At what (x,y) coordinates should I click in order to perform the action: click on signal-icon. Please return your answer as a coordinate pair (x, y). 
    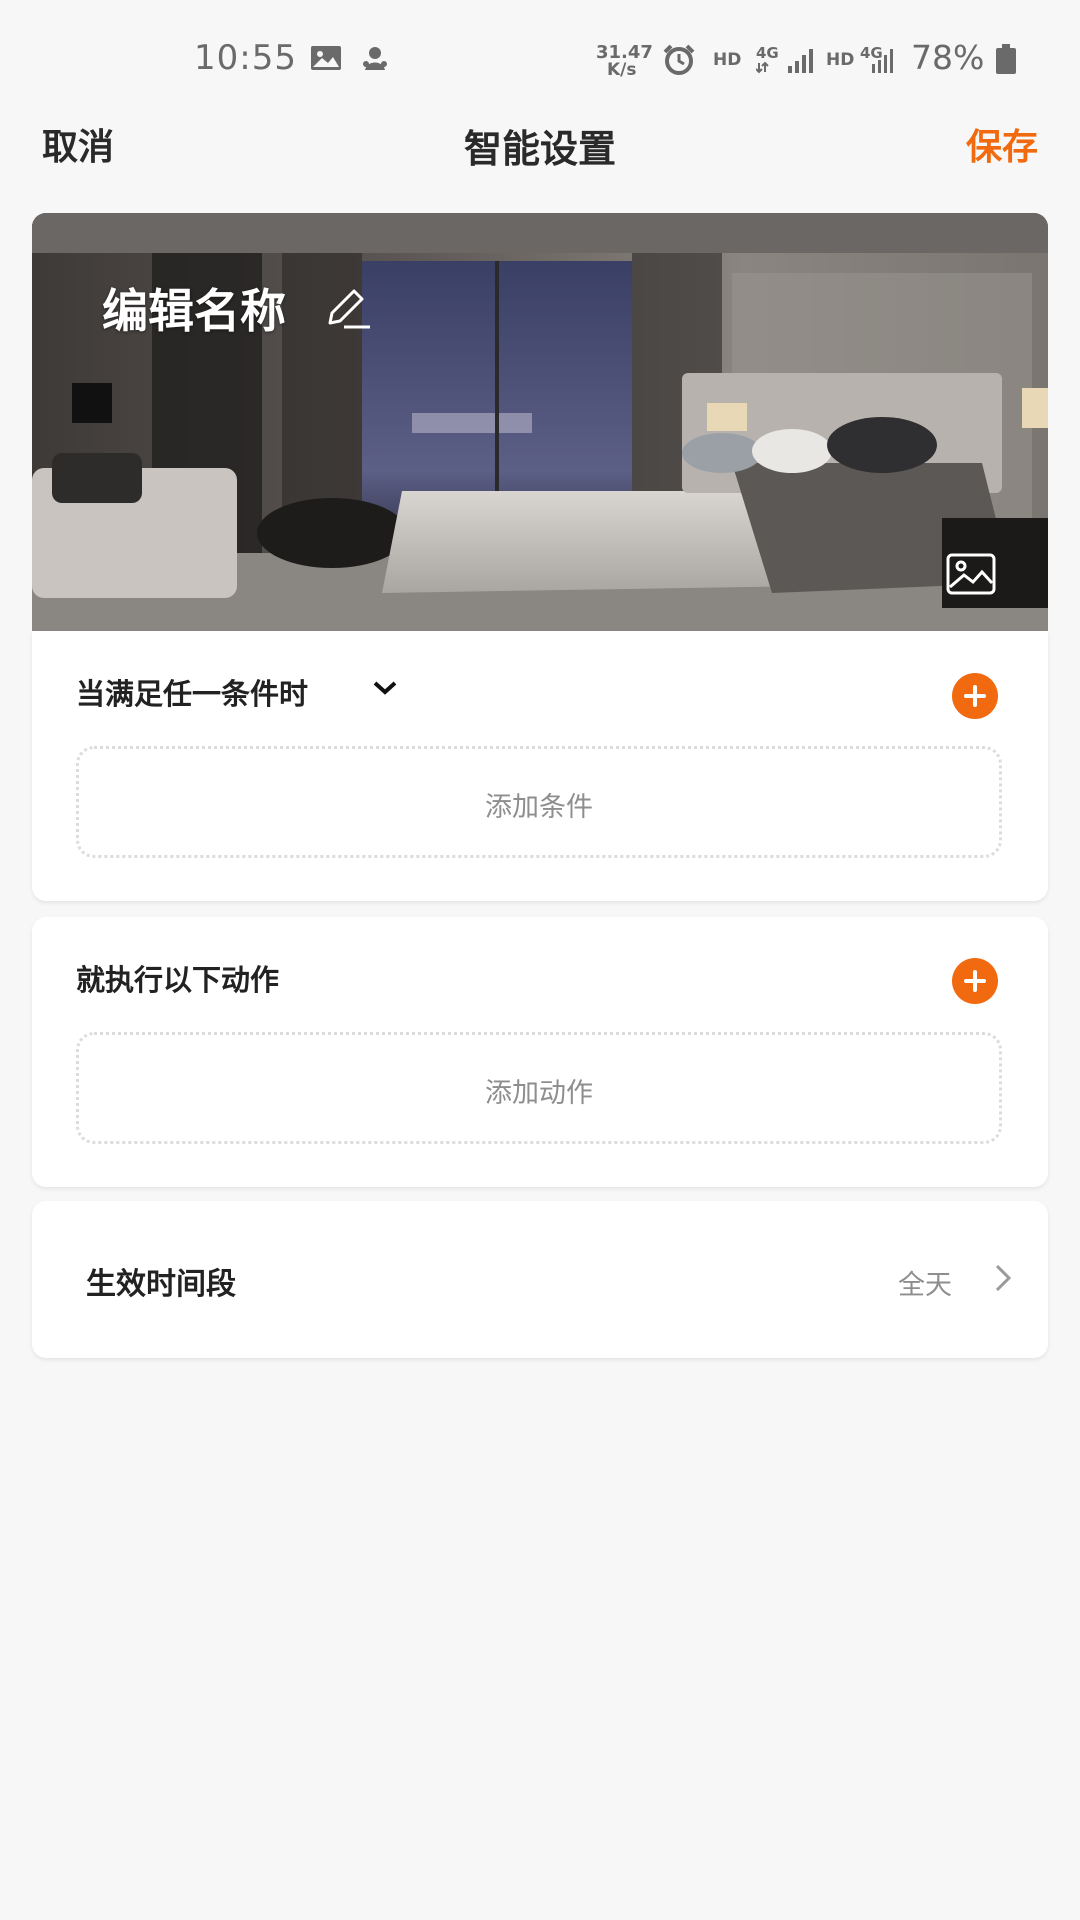
    Looking at the image, I should click on (786, 62).